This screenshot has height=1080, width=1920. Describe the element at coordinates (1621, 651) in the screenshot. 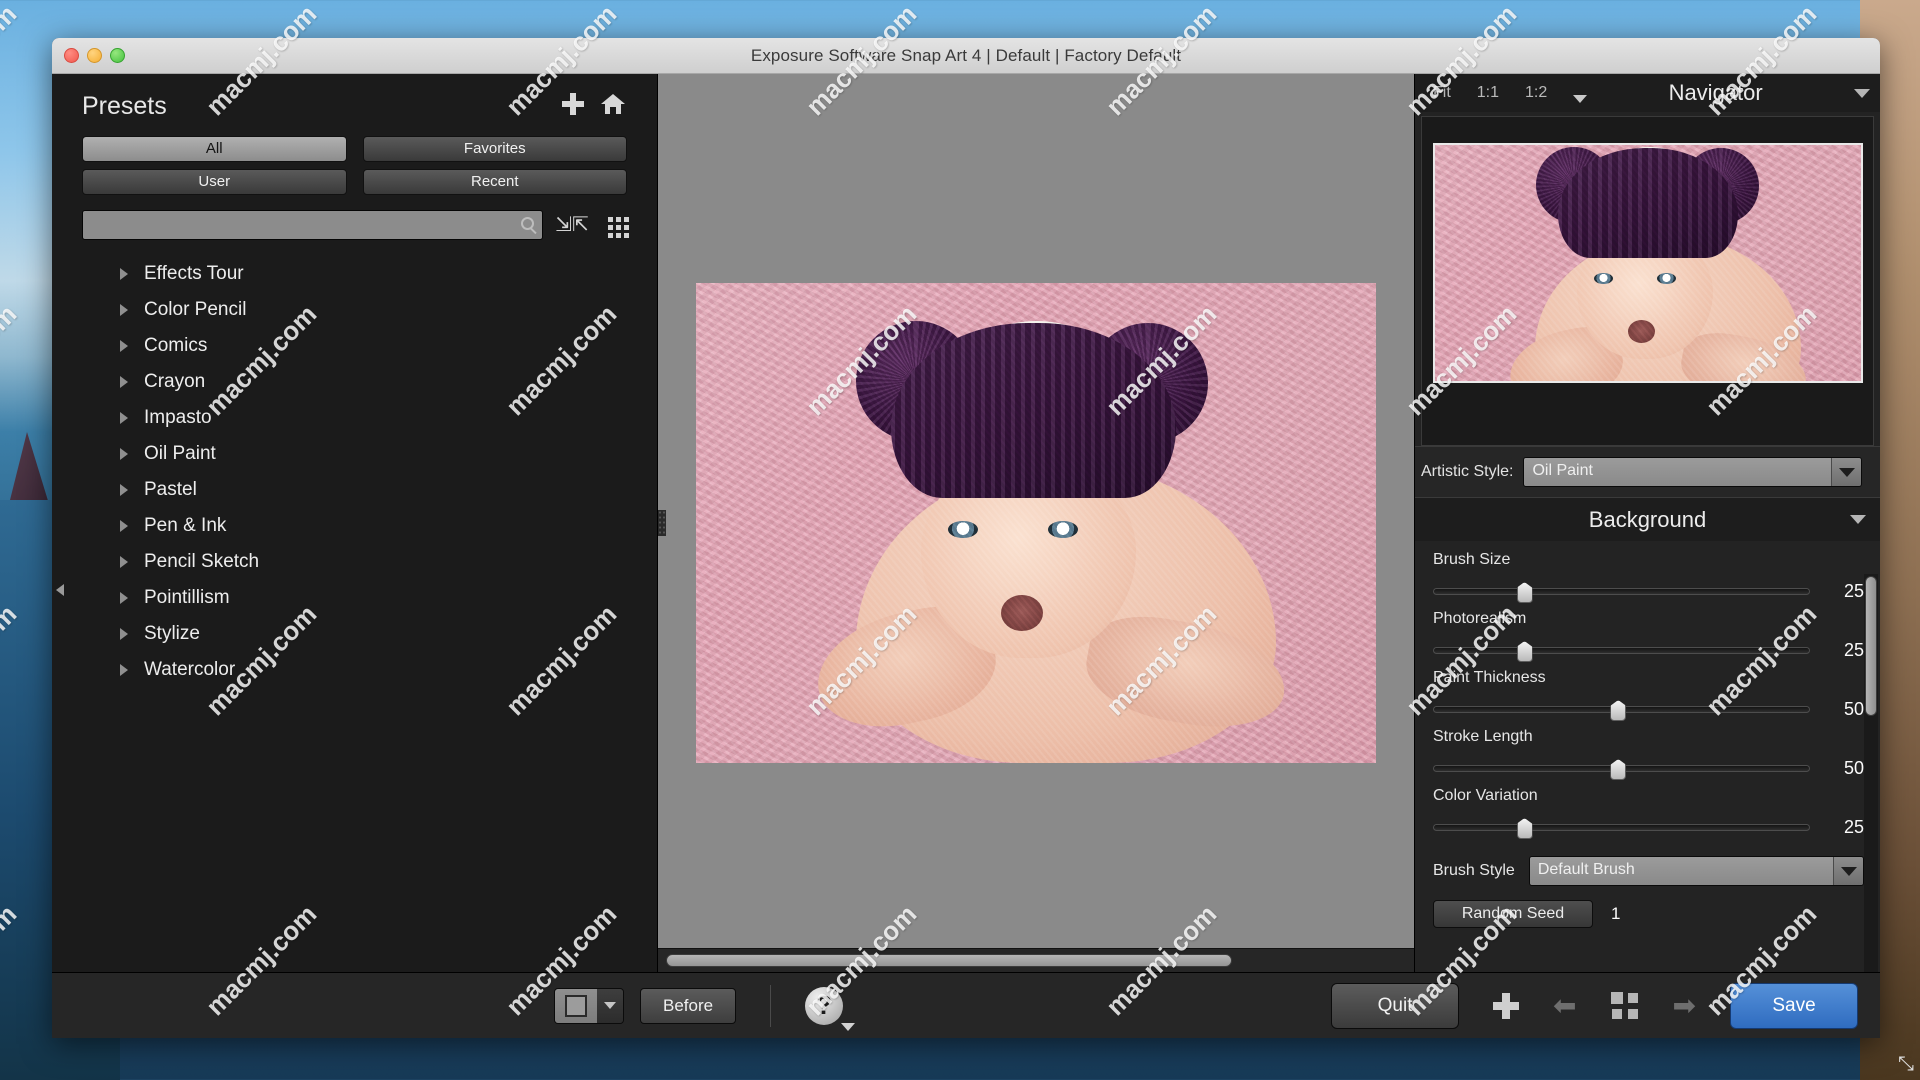

I see `photorealism-slider` at that location.